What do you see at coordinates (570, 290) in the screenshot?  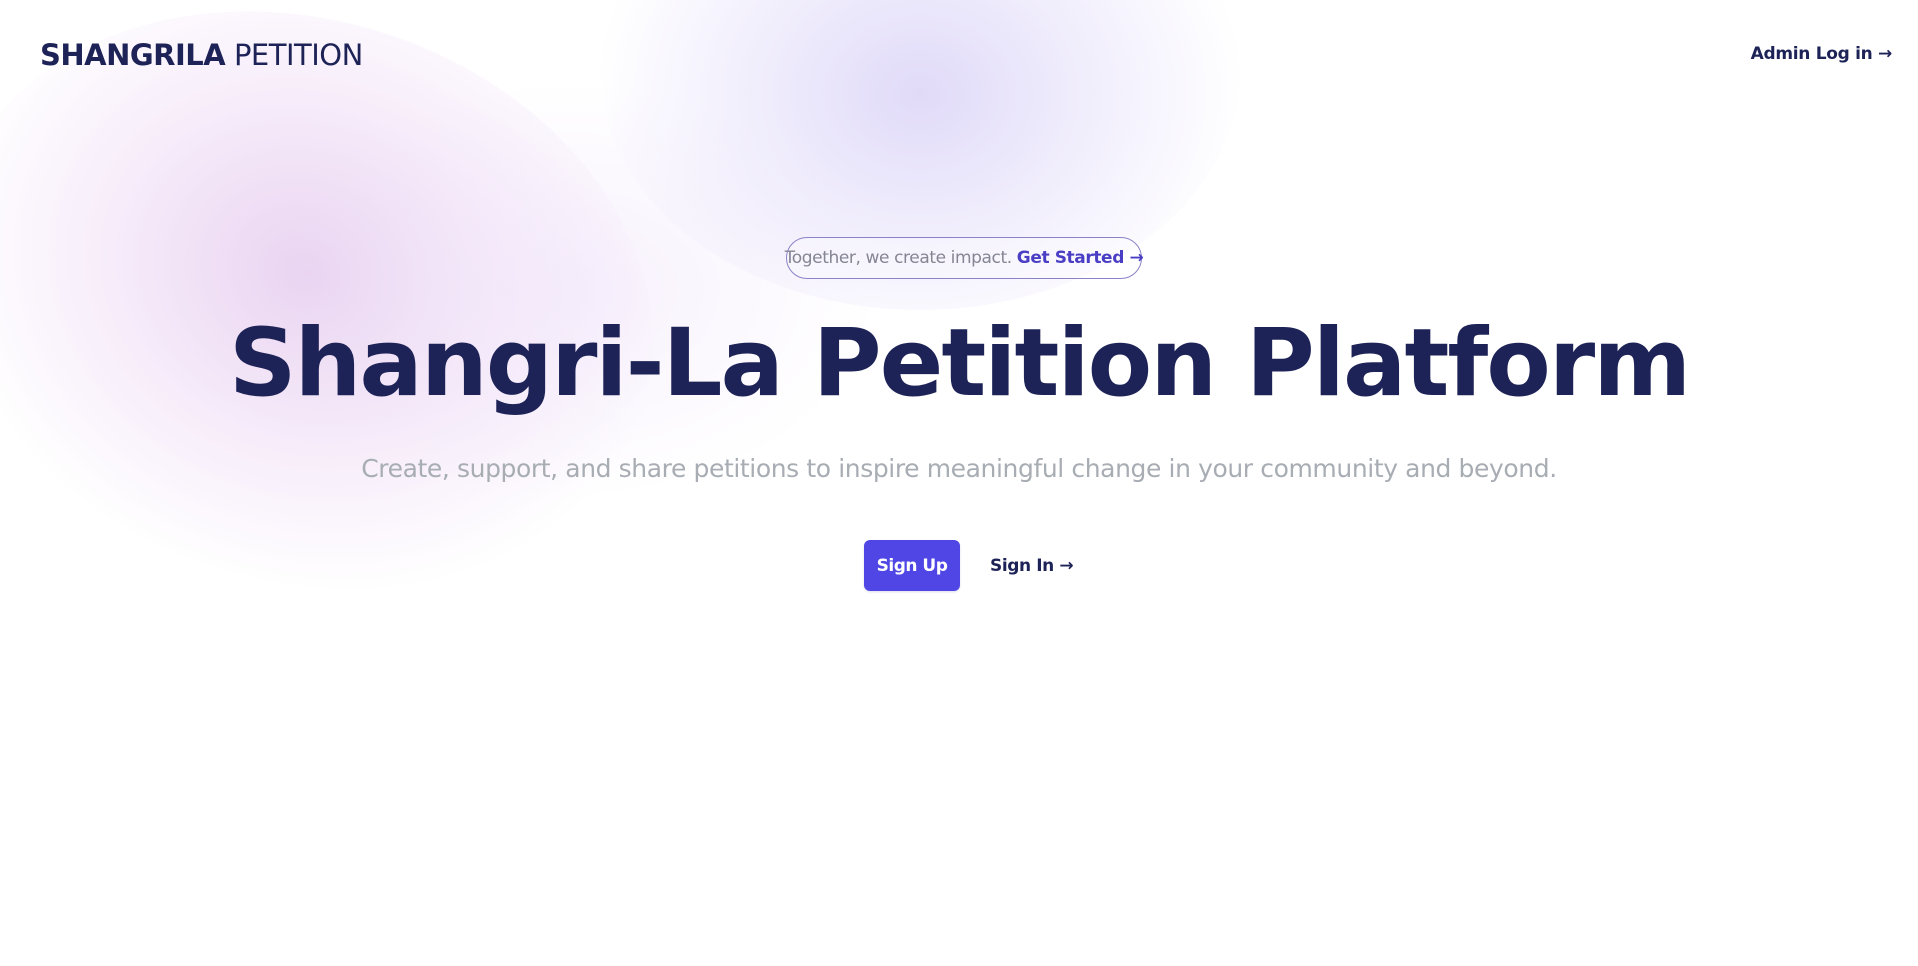 I see `background-haze-glow` at bounding box center [570, 290].